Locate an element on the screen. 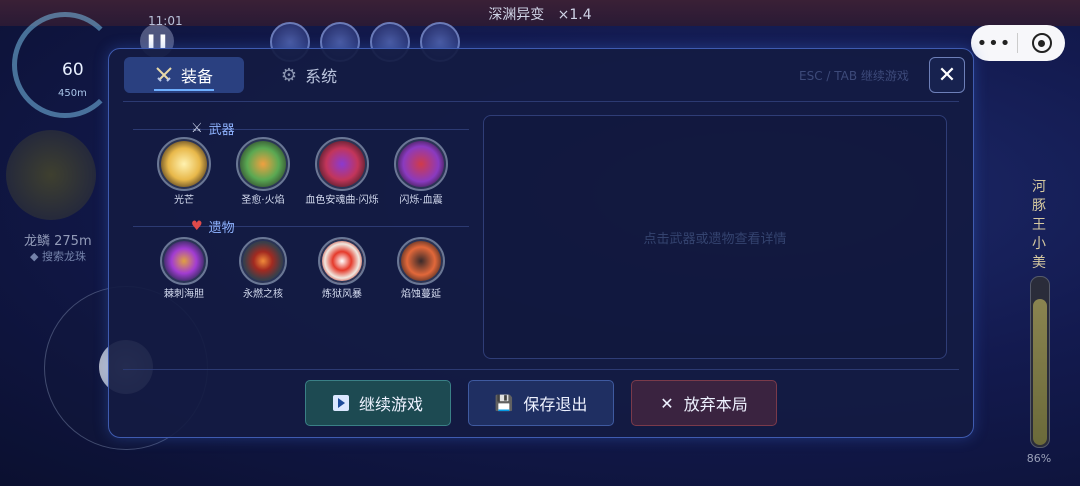 The image size is (1080, 486). crossed-swords-icon: ⚔ is located at coordinates (197, 128).